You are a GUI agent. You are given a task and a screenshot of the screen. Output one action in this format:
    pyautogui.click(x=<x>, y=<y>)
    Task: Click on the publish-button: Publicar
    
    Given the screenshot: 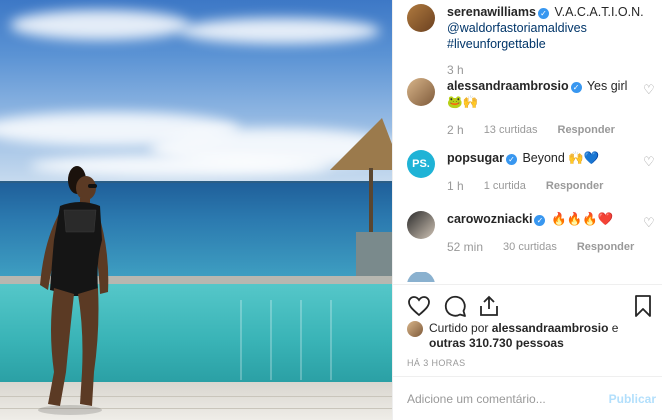 What is the action you would take?
    pyautogui.click(x=632, y=399)
    